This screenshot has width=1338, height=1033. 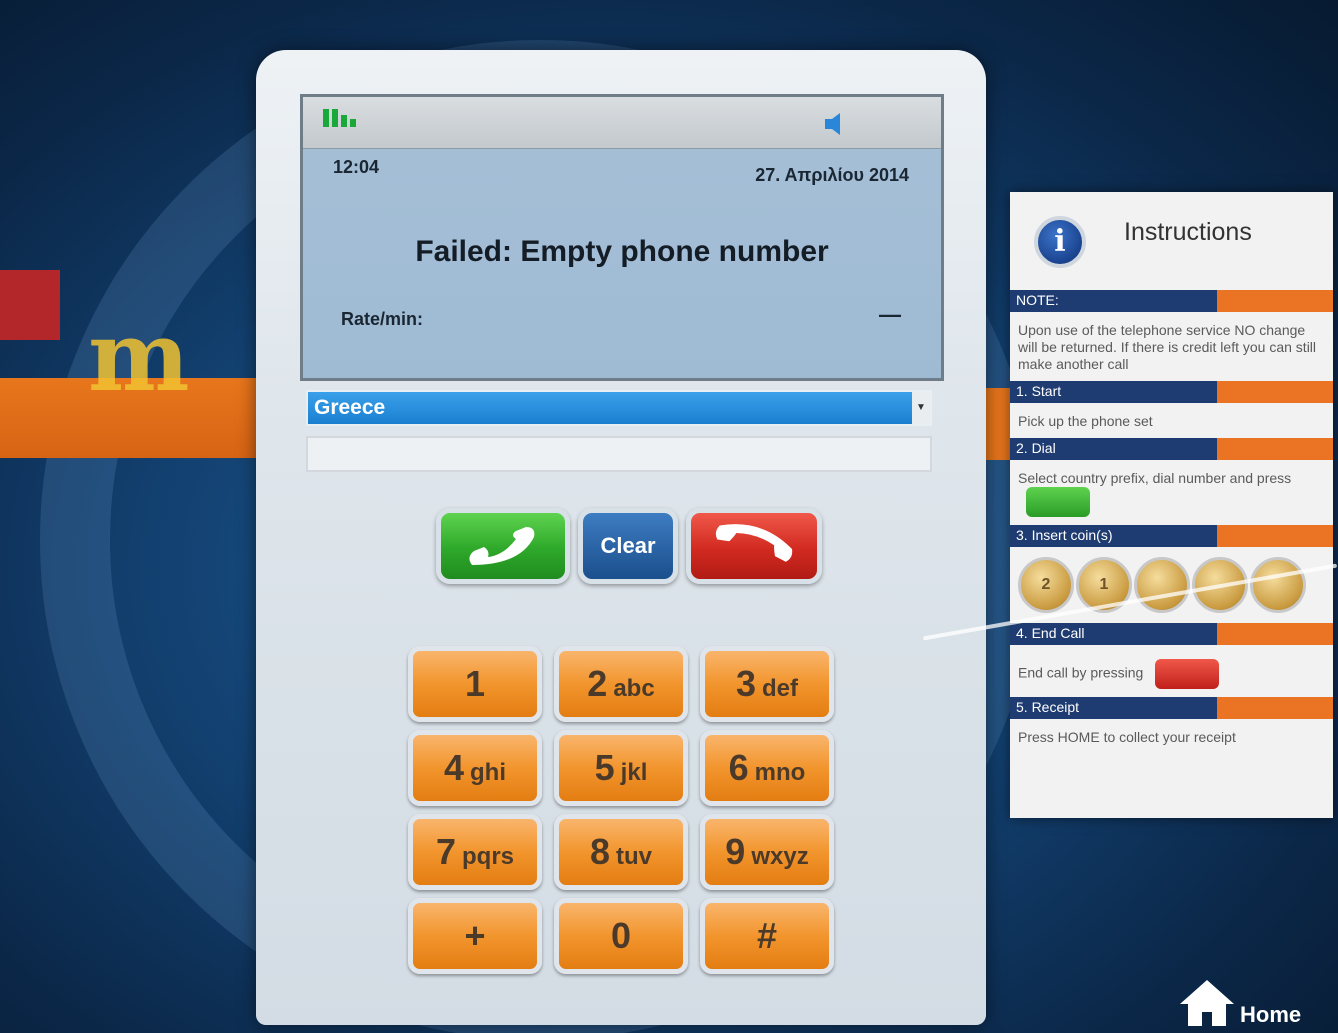 I want to click on step-title: 3. Insert coin(s), so click(x=1113, y=536).